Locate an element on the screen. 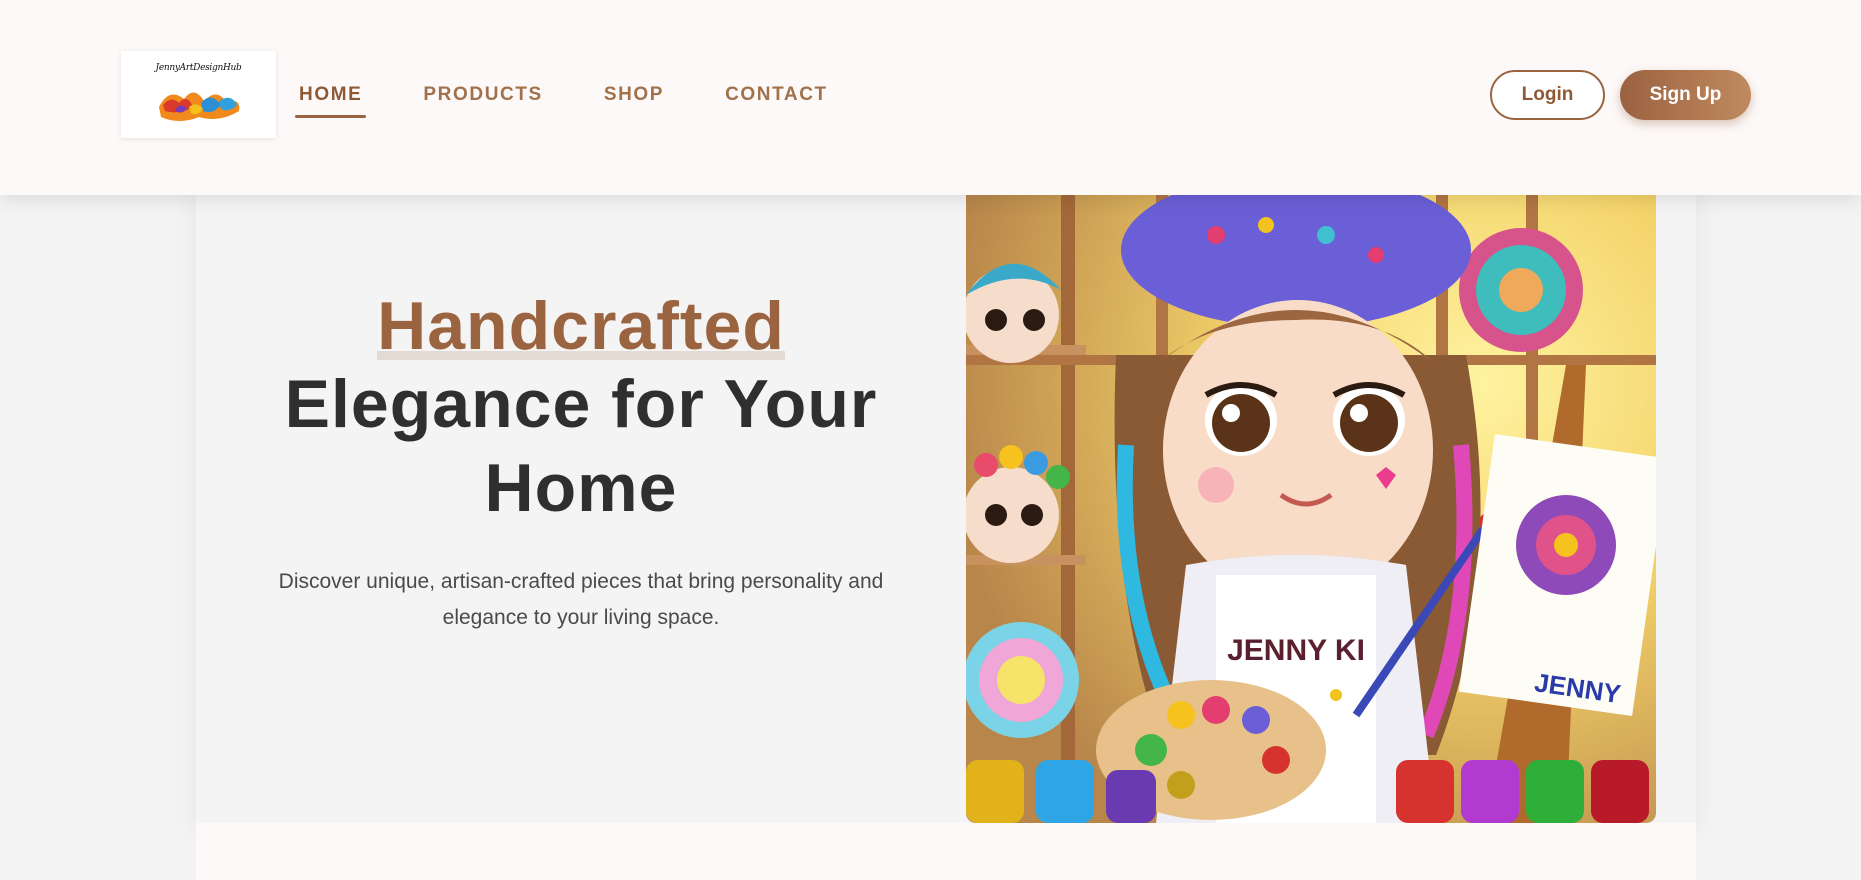  paint-splash-icon is located at coordinates (198, 106).